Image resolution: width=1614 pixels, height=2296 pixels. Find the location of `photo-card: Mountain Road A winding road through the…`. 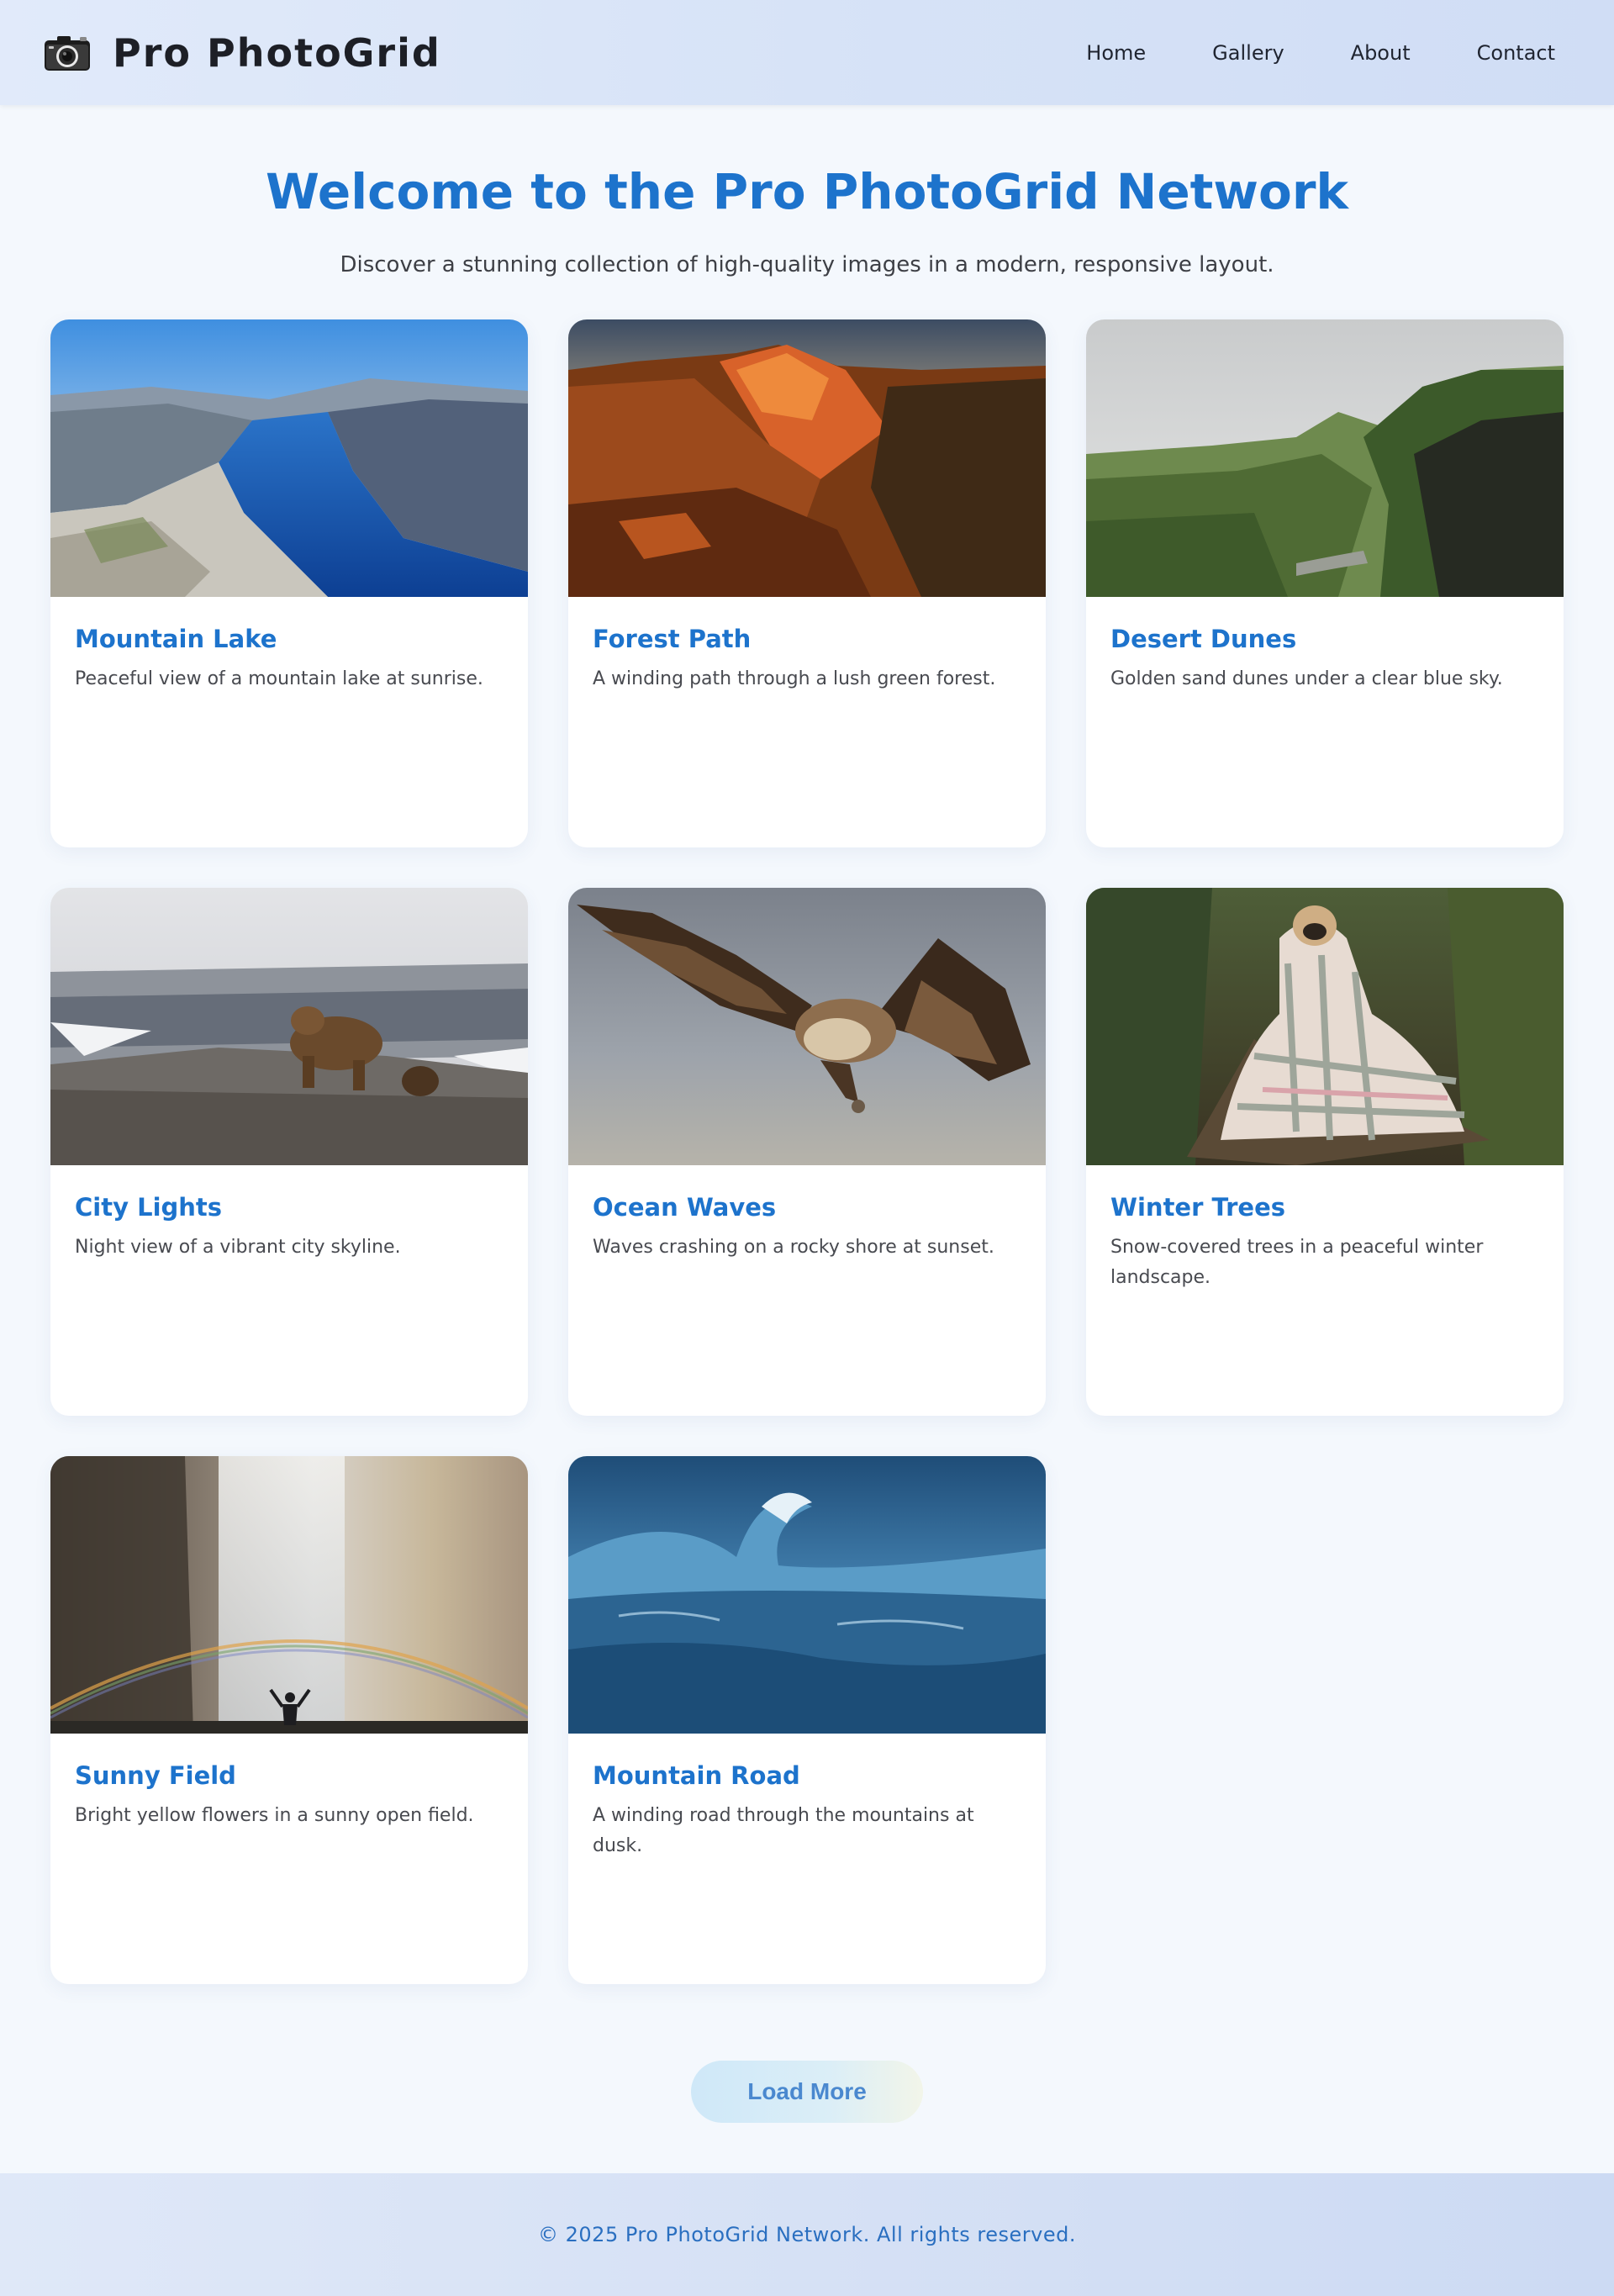

photo-card: Mountain Road A winding road through the… is located at coordinates (807, 1720).